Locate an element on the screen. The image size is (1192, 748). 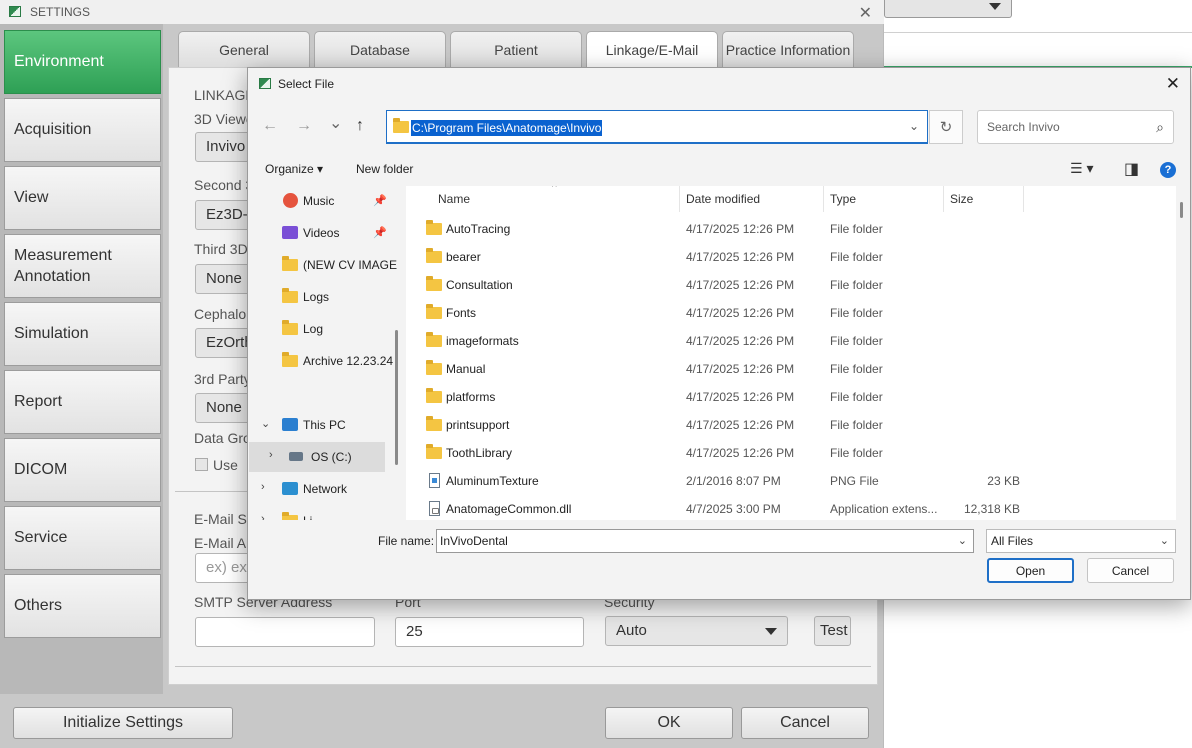
sidebar-item-simulation: Simulation is located at coordinates (82, 334).